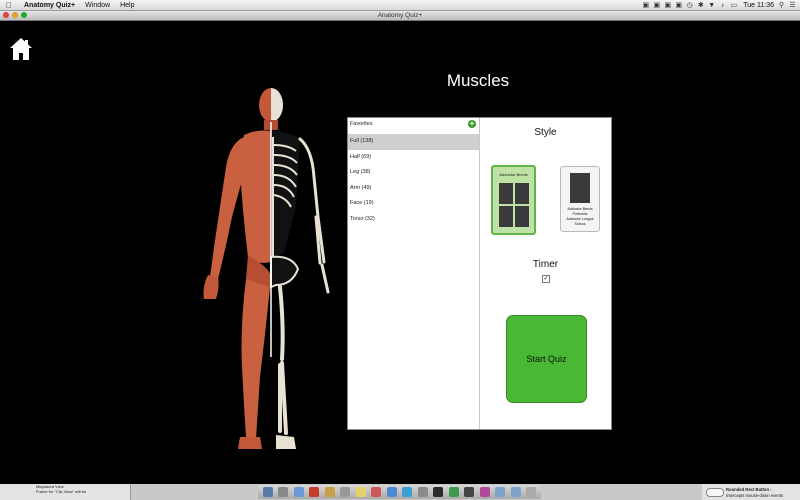 This screenshot has width=800, height=500. Describe the element at coordinates (413, 142) in the screenshot. I see `list-item: Full (138)` at that location.